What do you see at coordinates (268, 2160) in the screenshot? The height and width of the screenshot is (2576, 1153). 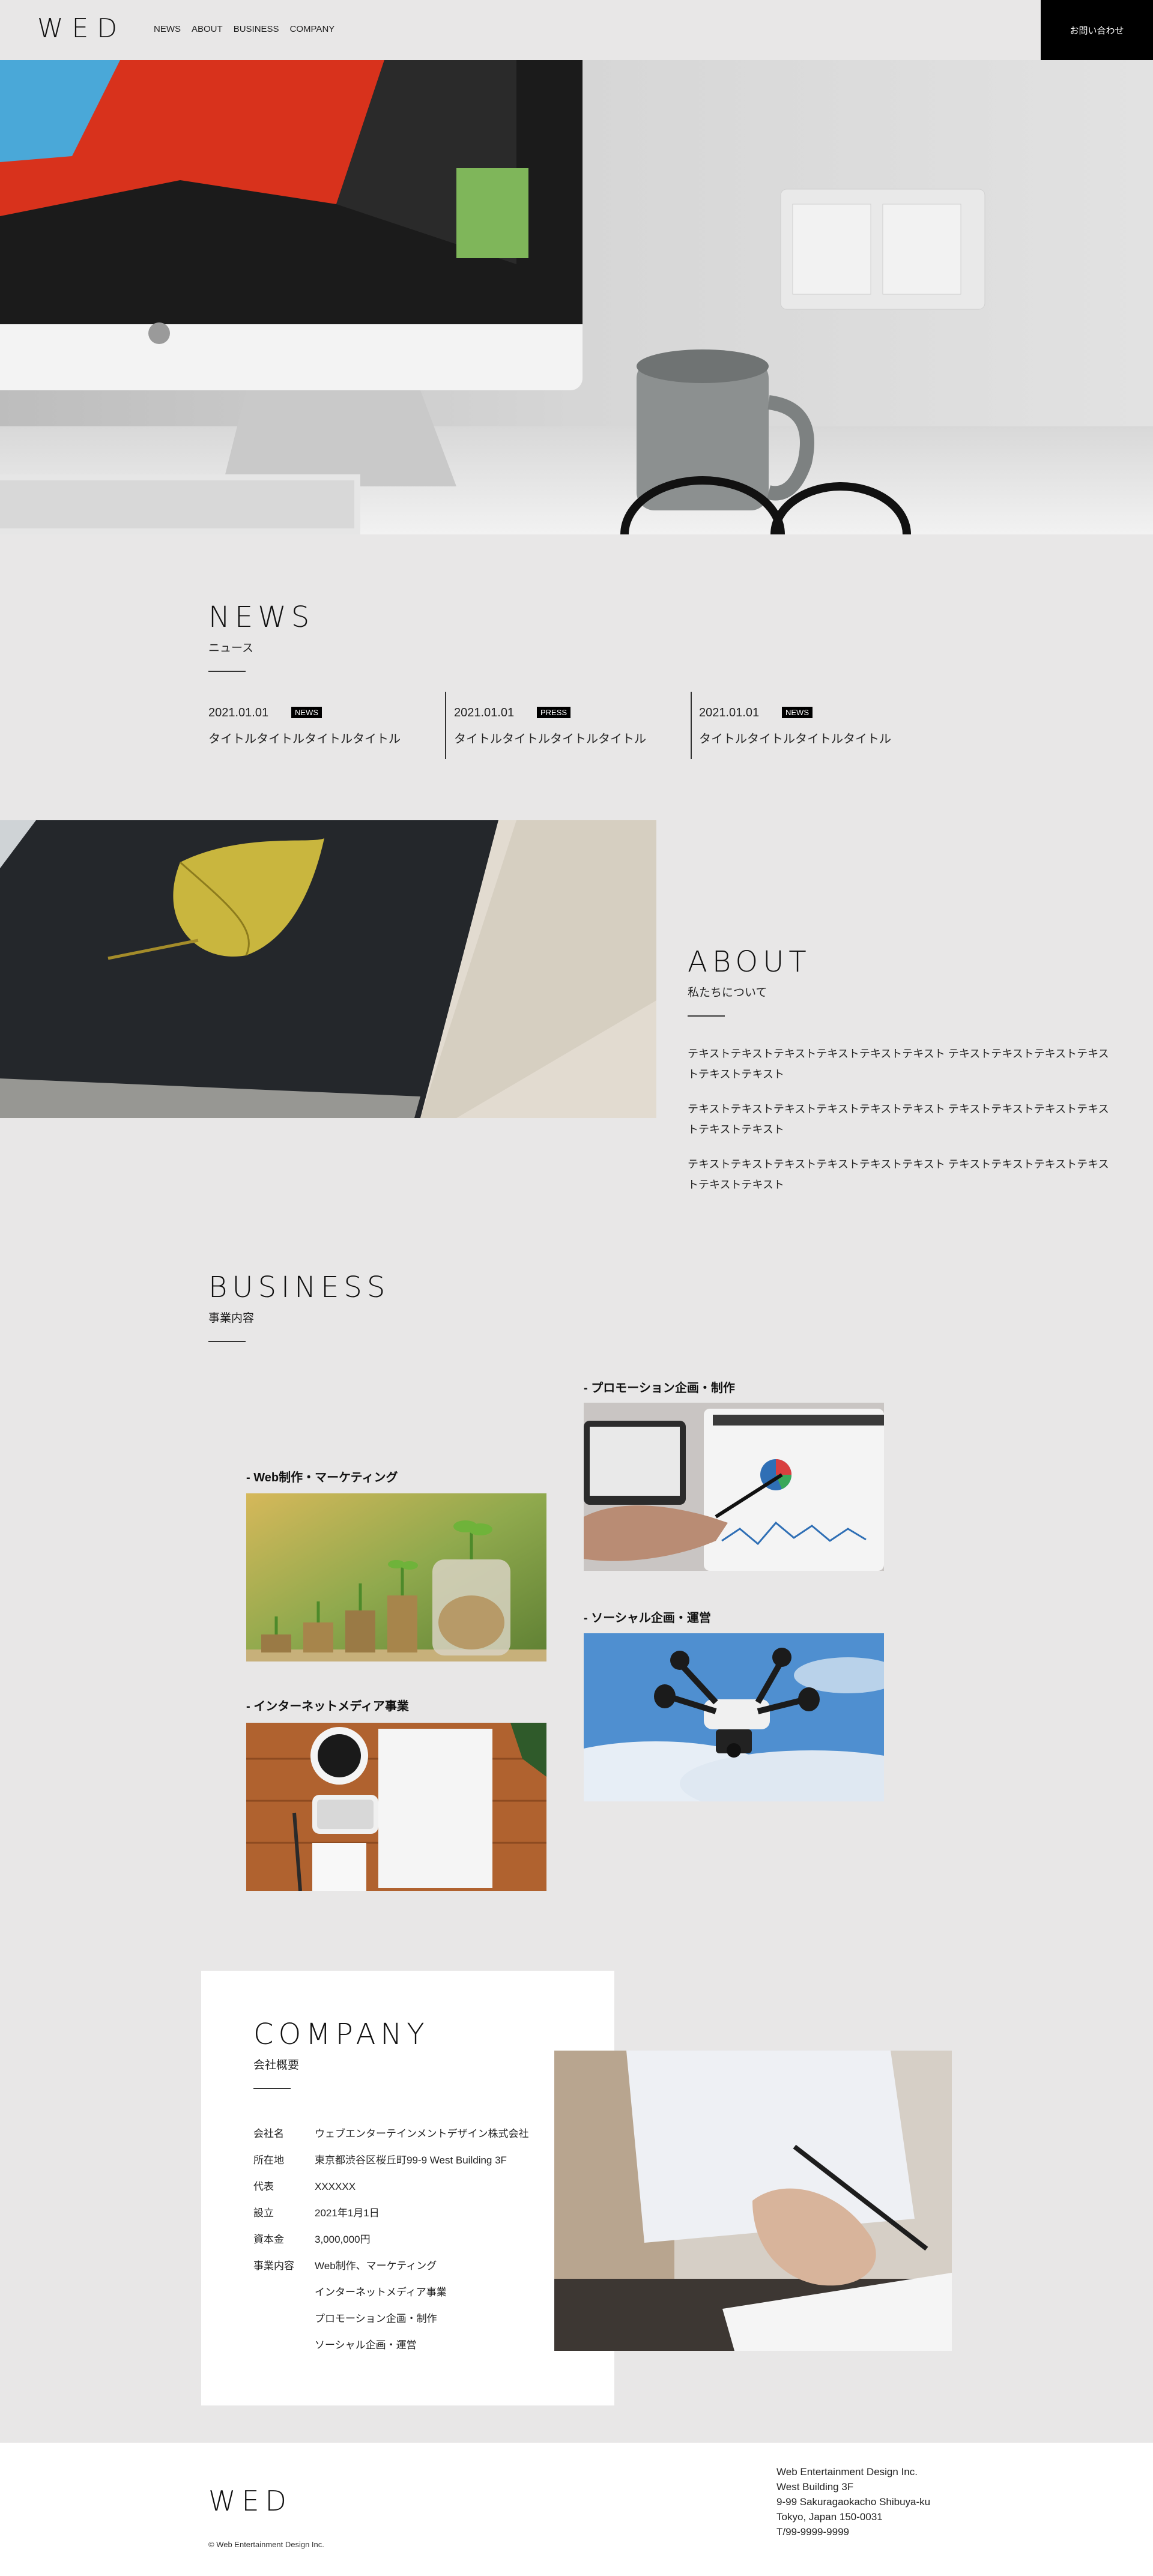 I see `company-row-key: 所在地` at bounding box center [268, 2160].